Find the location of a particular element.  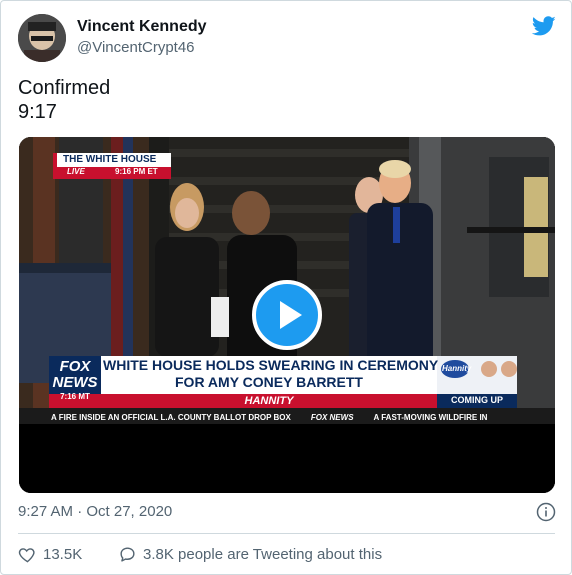

like-button: 13.5K is located at coordinates (50, 554).